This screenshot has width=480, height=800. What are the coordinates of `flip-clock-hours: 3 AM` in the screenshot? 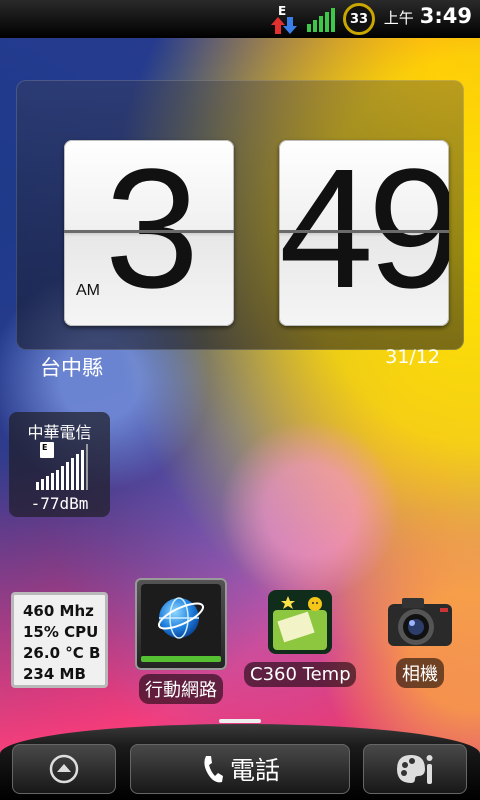 It's located at (149, 233).